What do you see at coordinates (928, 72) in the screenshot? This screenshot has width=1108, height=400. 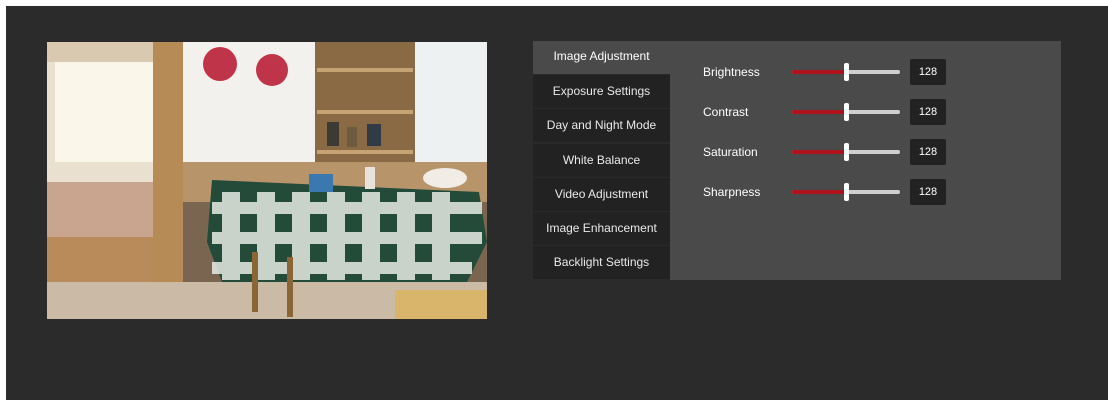 I see `brightness-value: 128` at bounding box center [928, 72].